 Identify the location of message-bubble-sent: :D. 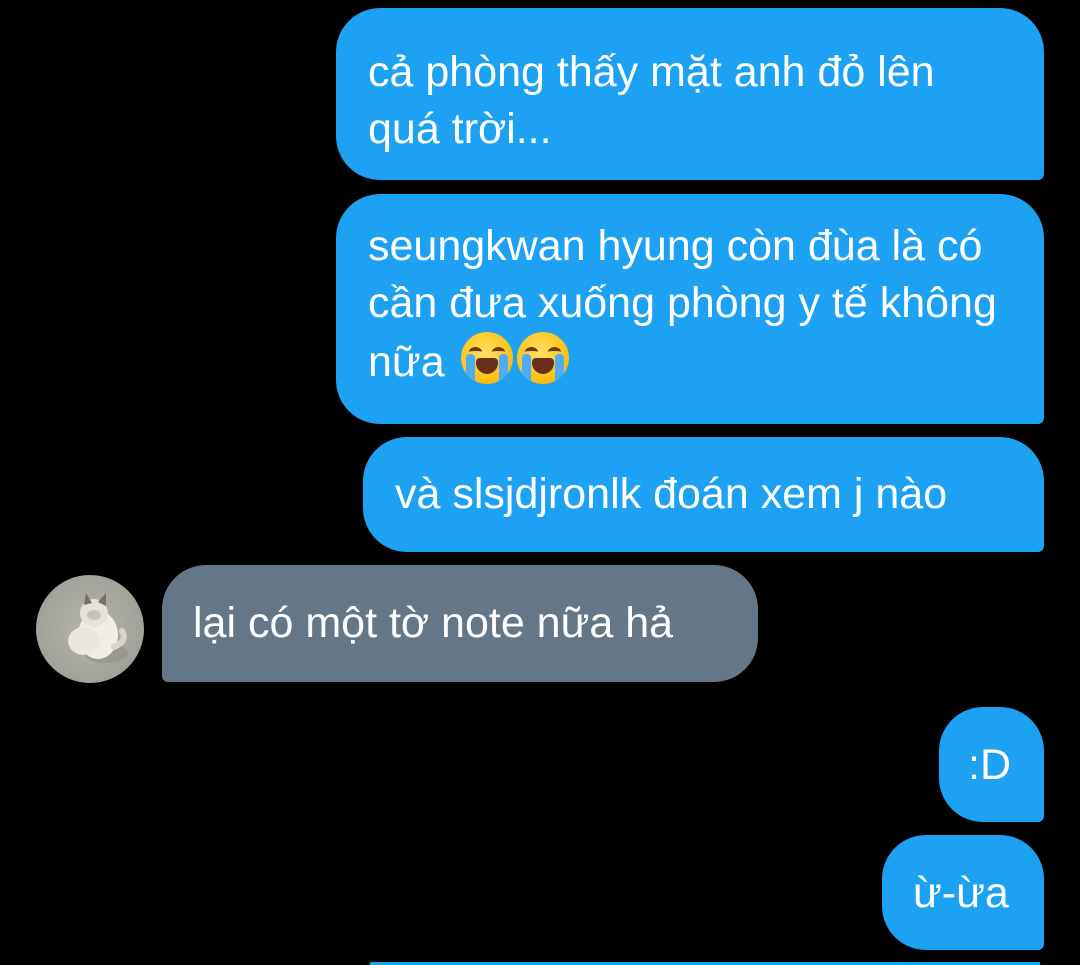
(991, 764).